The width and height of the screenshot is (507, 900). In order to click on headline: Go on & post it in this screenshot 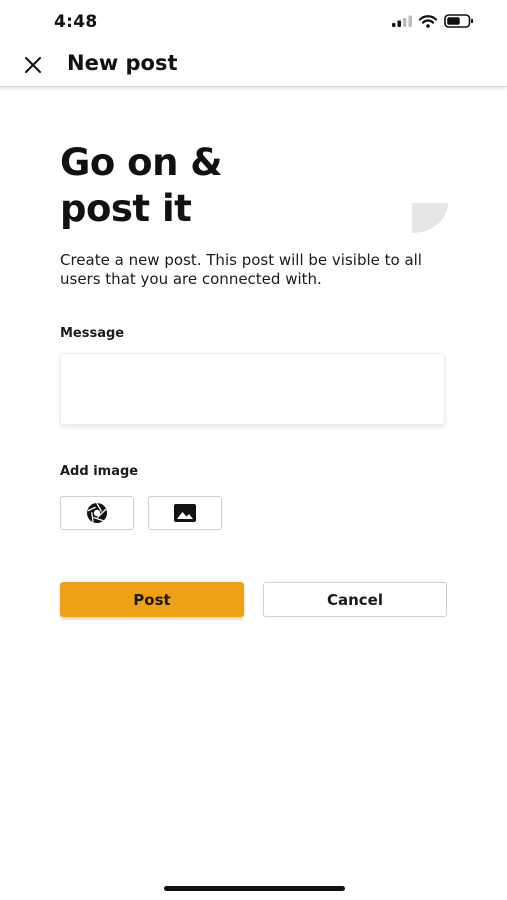, I will do `click(141, 186)`.